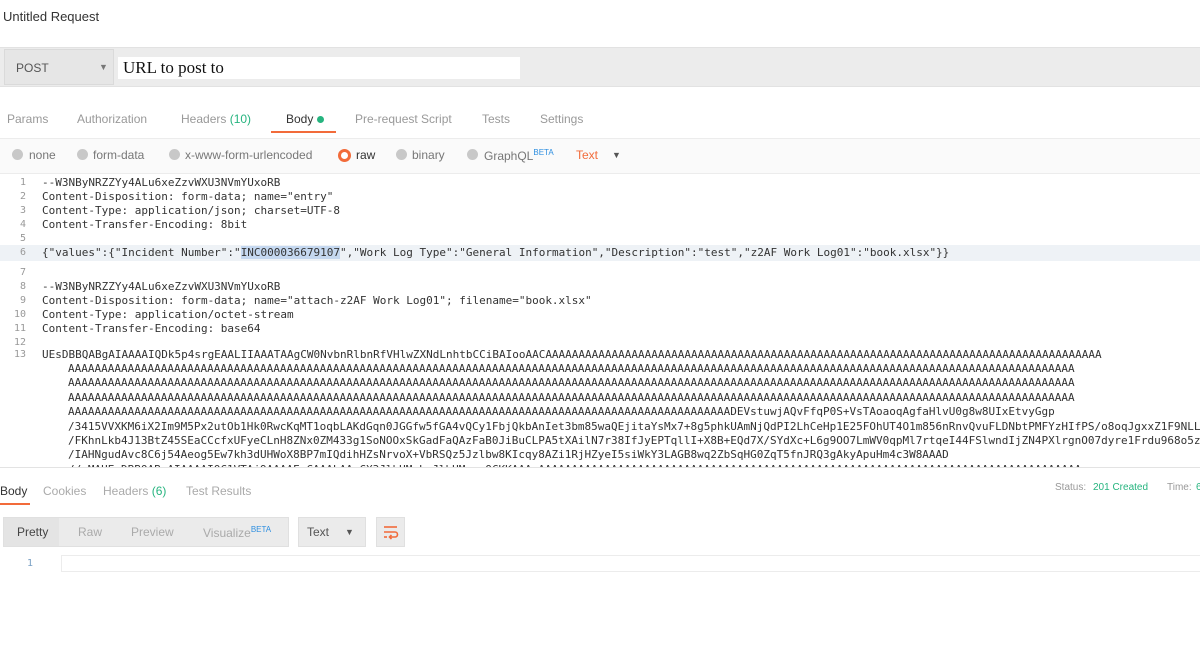  What do you see at coordinates (168, 314) in the screenshot?
I see `code-text: Content-Type: application/octet-stream` at bounding box center [168, 314].